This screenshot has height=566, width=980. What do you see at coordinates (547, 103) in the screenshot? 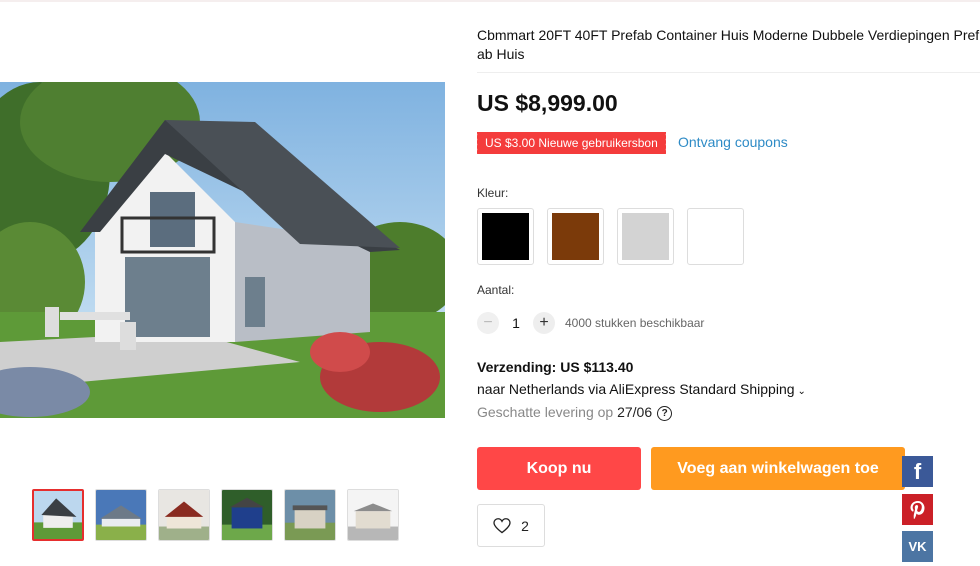
I see `product-price: US $8,999.00` at bounding box center [547, 103].